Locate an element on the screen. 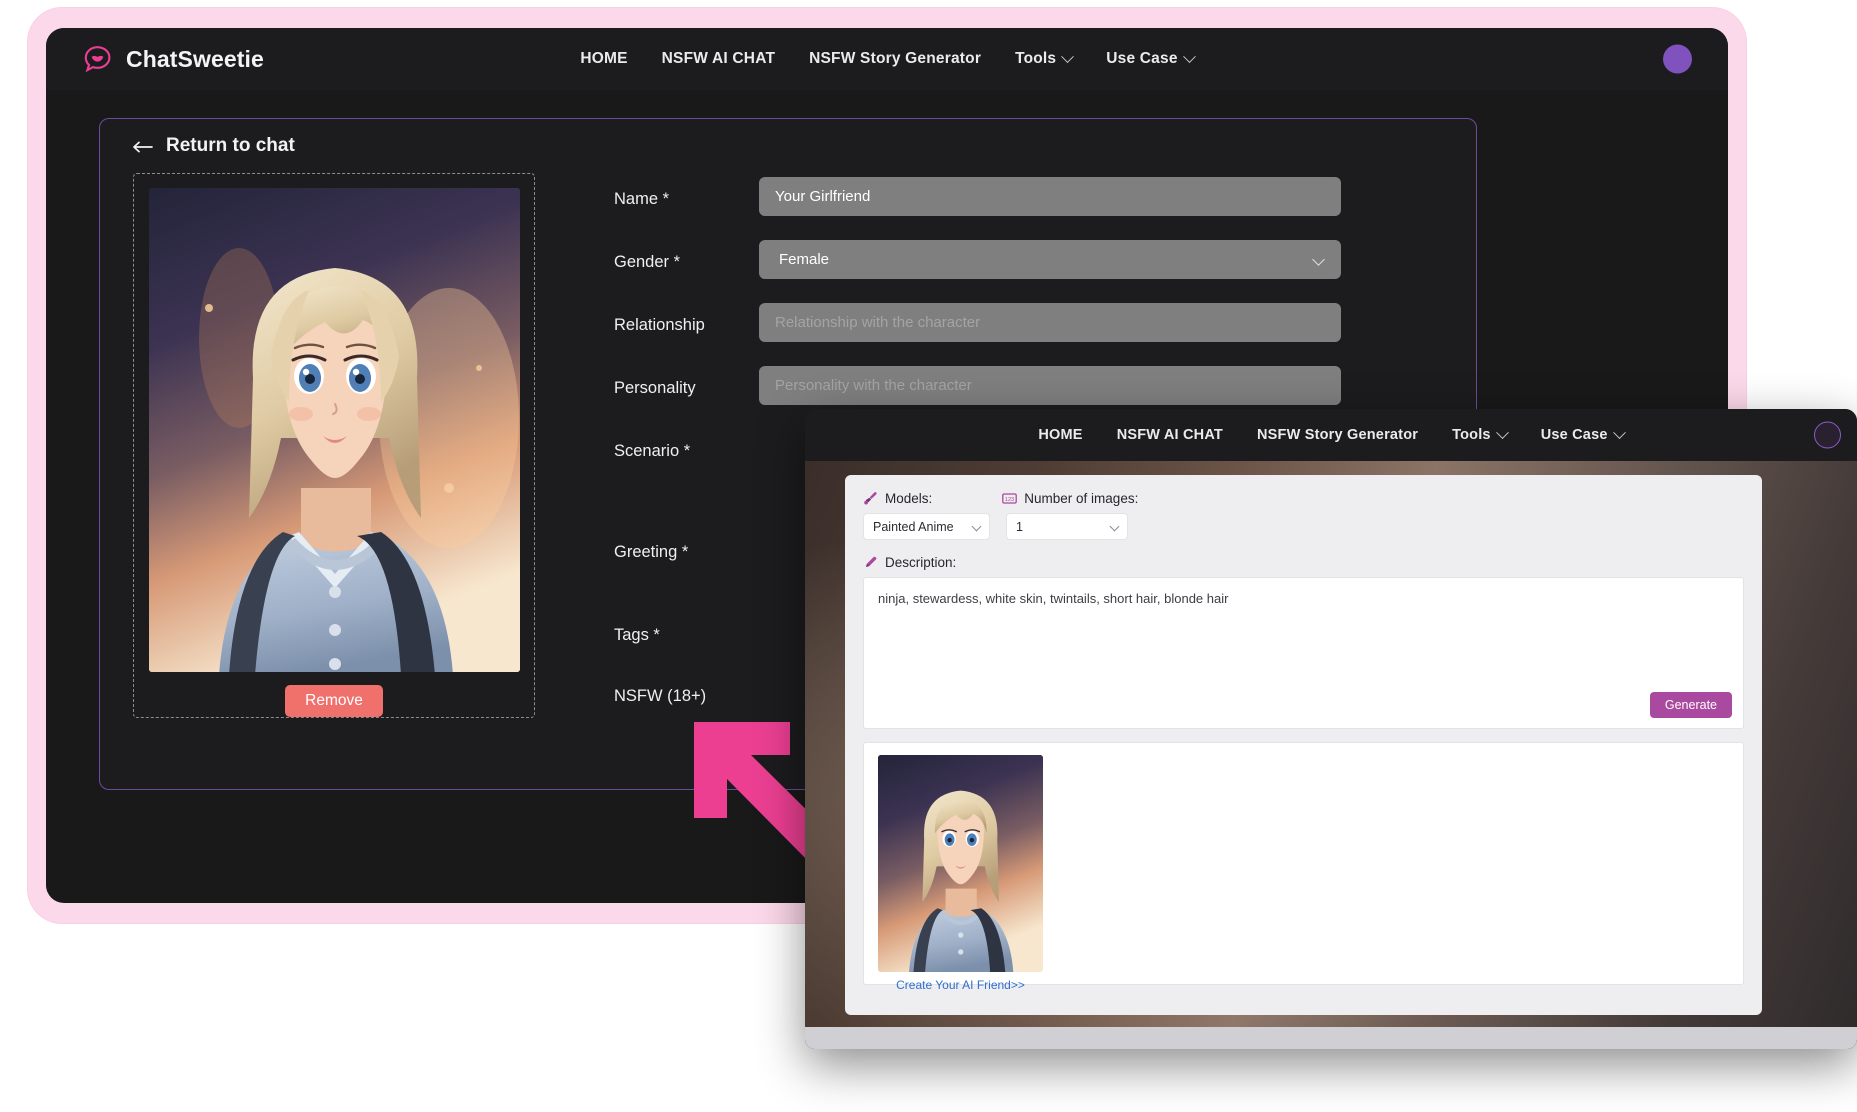 Image resolution: width=1857 pixels, height=1112 pixels. models-select: Painted Anime is located at coordinates (926, 526).